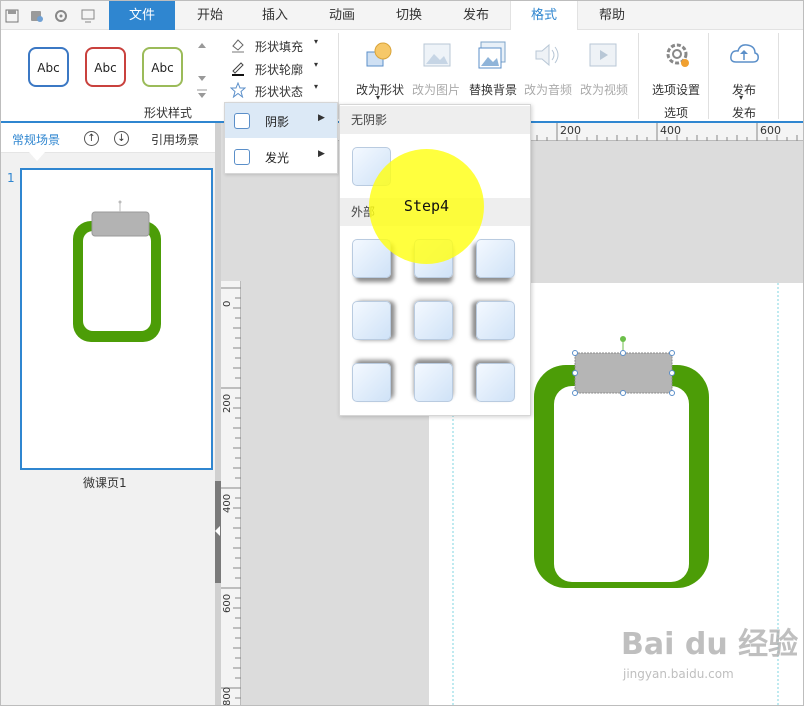 This screenshot has height=706, width=804. I want to click on change-to-image-button: 改为图片, so click(435, 90).